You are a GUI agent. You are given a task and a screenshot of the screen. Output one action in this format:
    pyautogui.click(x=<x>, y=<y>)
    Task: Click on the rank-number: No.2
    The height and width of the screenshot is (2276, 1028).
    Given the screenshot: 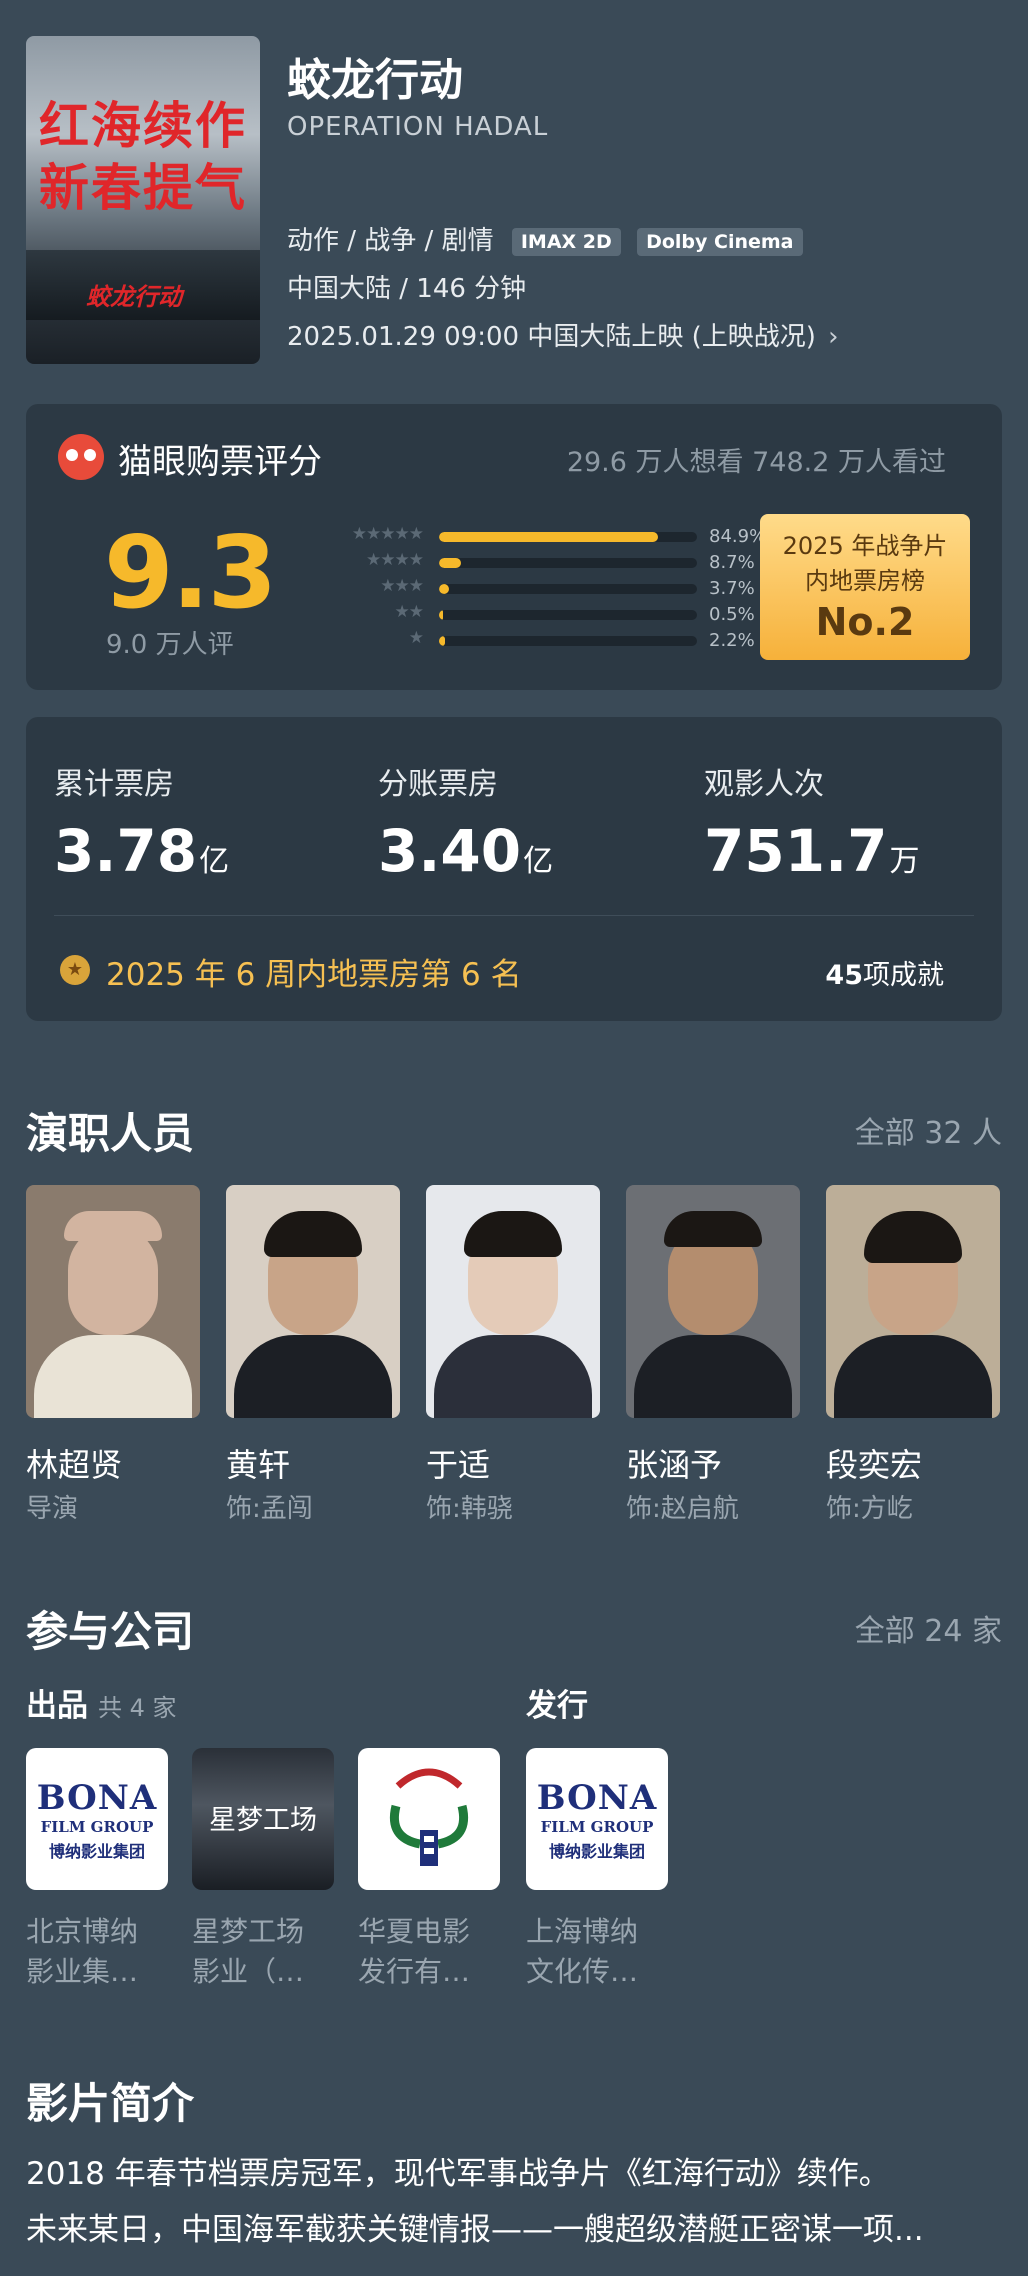 What is the action you would take?
    pyautogui.click(x=865, y=622)
    